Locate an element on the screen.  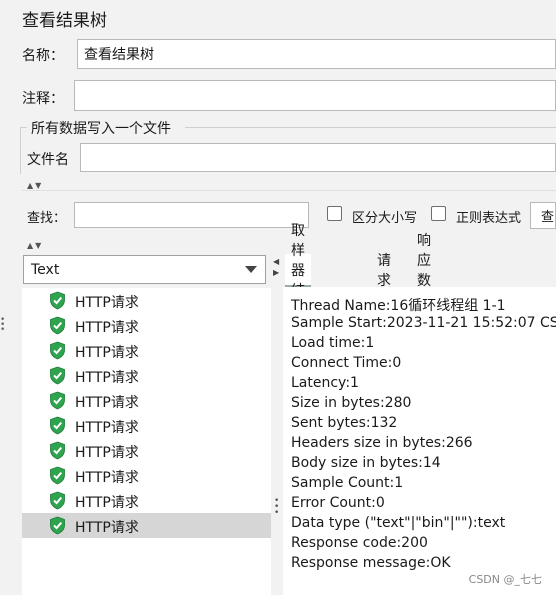
divider is located at coordinates (289, 190).